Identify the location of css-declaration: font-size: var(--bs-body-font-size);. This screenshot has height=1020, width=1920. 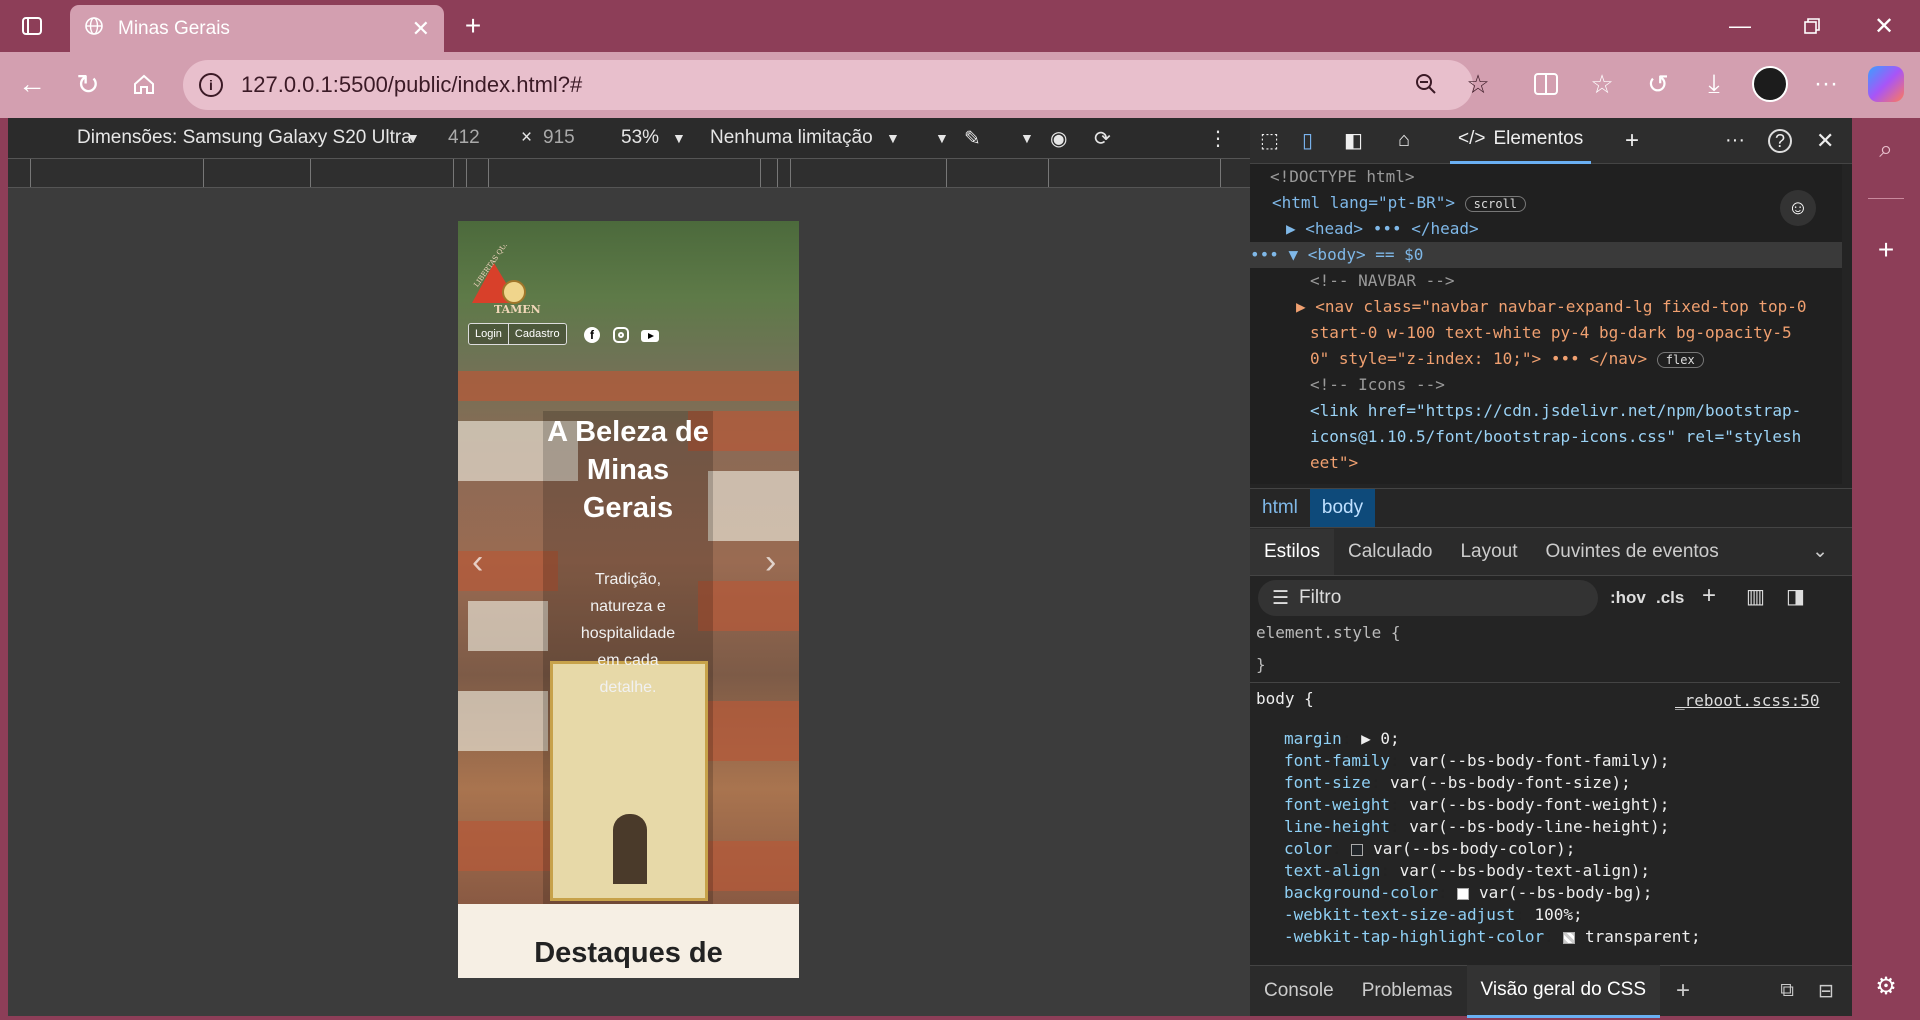
(1457, 783).